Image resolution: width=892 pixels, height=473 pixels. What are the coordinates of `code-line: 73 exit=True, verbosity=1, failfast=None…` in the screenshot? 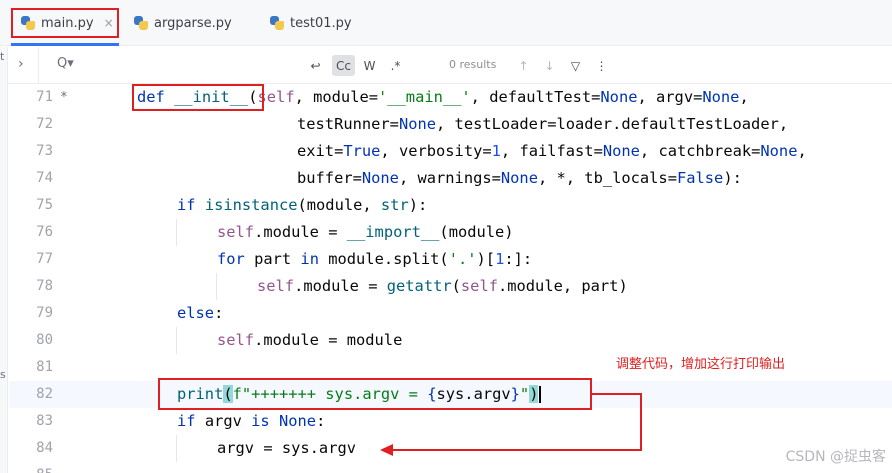 It's located at (450, 151).